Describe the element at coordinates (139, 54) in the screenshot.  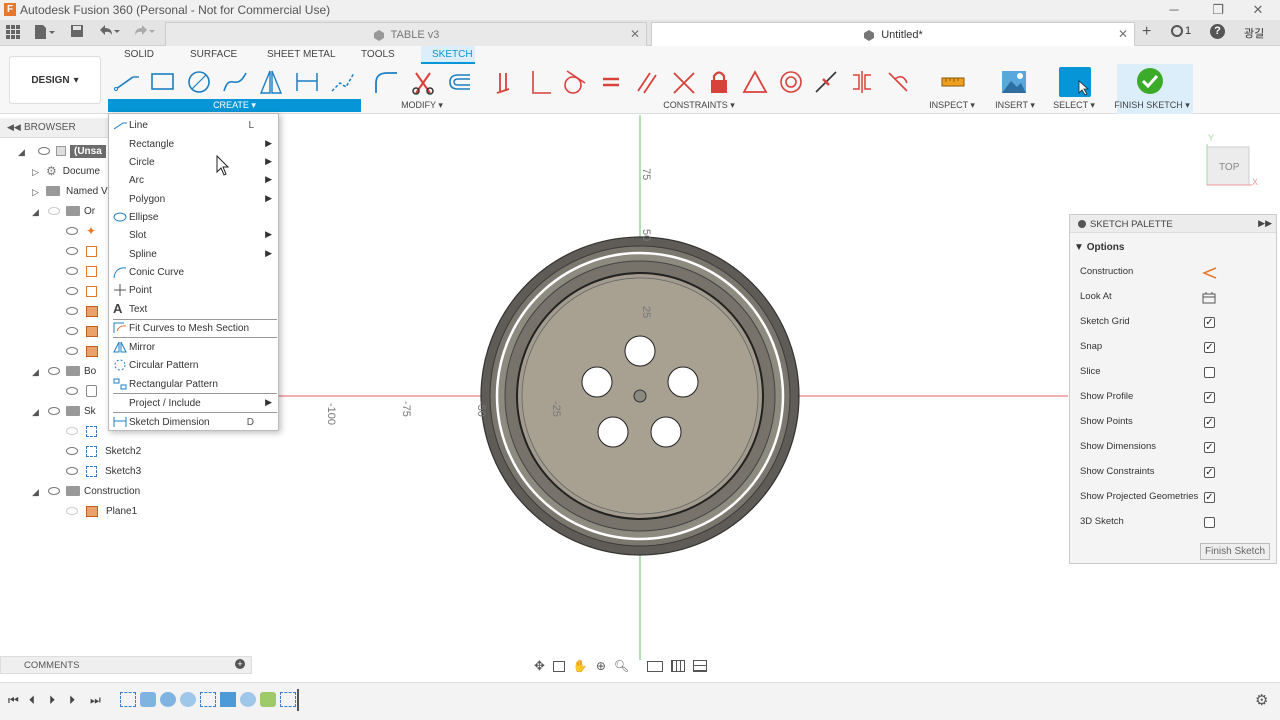
I see `tab-solid: SOLID` at that location.